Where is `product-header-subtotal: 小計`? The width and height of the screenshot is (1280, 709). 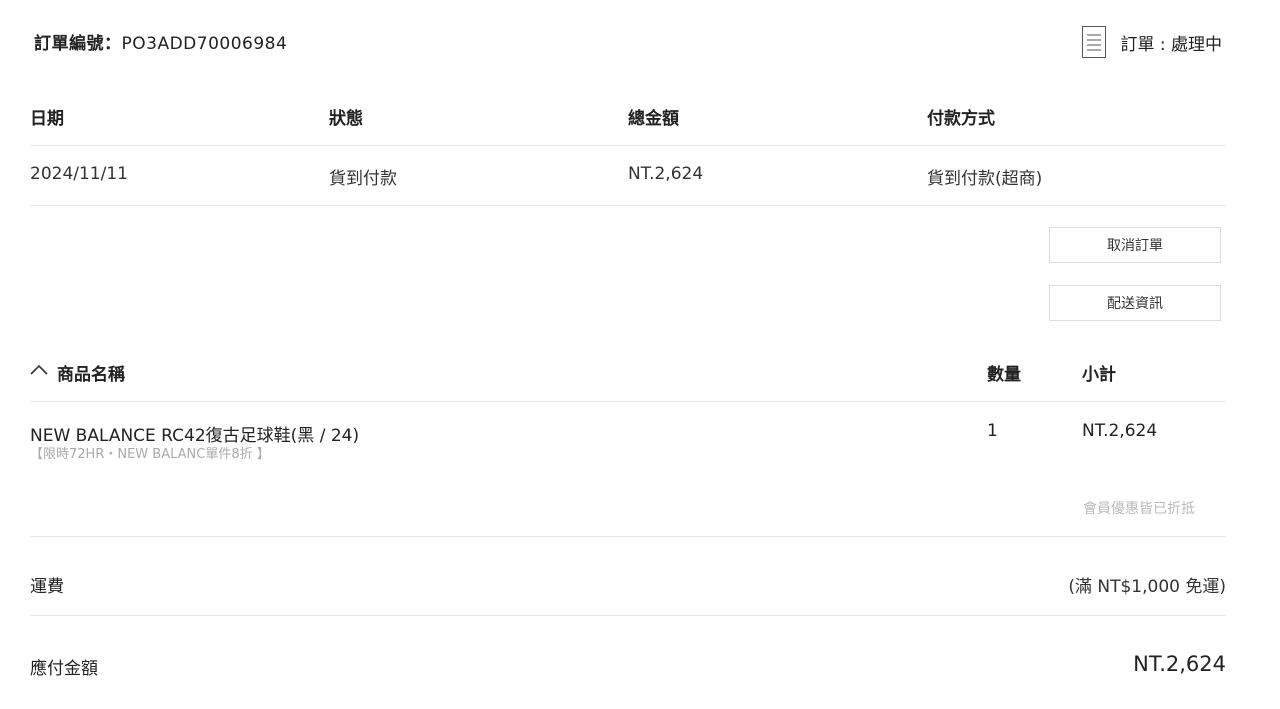 product-header-subtotal: 小計 is located at coordinates (1099, 375).